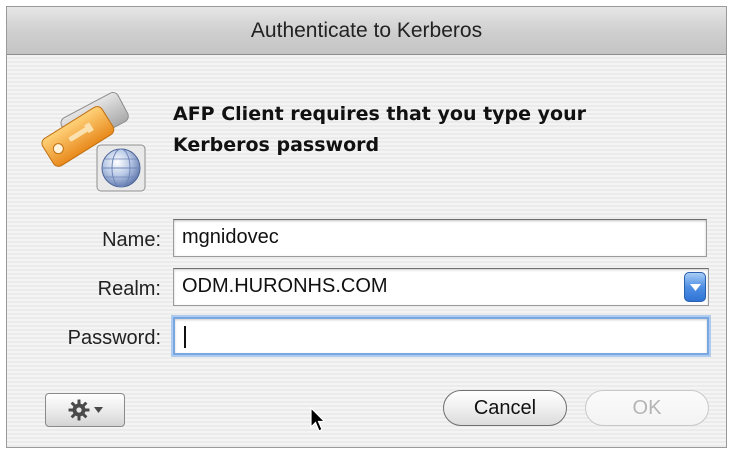  Describe the element at coordinates (129, 289) in the screenshot. I see `realm-label: Realm:` at that location.